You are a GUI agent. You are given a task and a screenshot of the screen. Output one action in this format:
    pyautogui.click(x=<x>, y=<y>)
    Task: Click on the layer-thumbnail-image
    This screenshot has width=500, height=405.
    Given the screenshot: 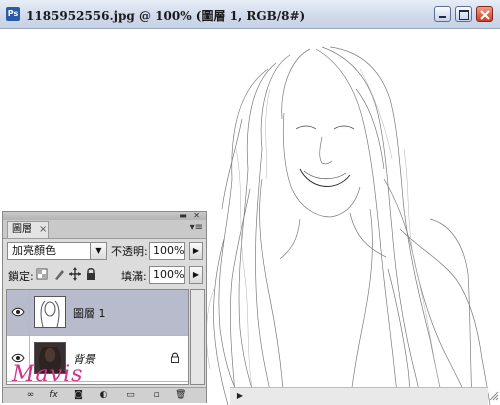 What is the action you would take?
    pyautogui.click(x=50, y=312)
    